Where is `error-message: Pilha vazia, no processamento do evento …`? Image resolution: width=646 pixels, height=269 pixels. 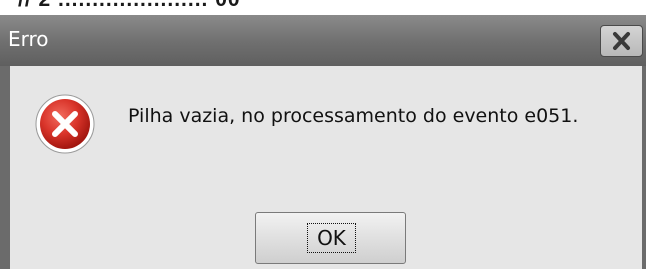 error-message: Pilha vazia, no processamento do evento … is located at coordinates (353, 116).